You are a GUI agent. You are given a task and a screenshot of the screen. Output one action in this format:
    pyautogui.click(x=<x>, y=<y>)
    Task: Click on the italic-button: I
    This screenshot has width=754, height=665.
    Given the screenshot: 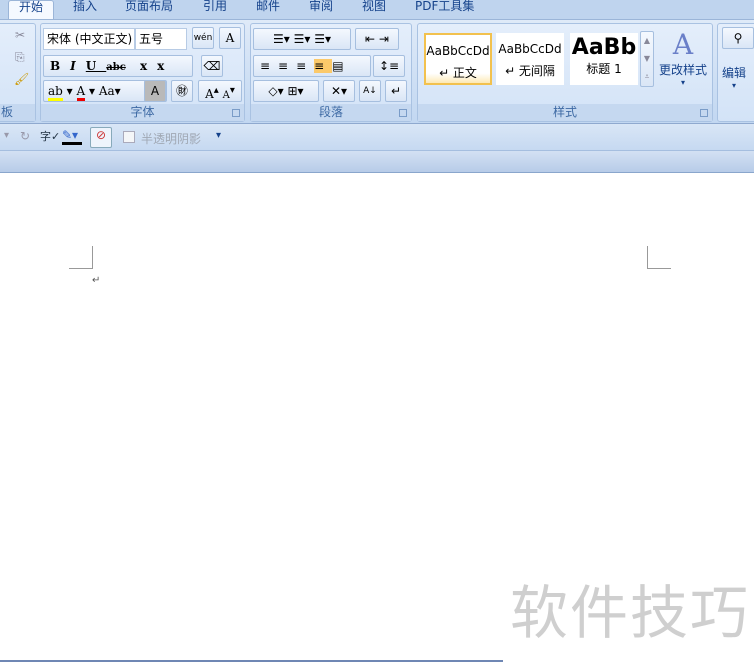 What is the action you would take?
    pyautogui.click(x=78, y=66)
    